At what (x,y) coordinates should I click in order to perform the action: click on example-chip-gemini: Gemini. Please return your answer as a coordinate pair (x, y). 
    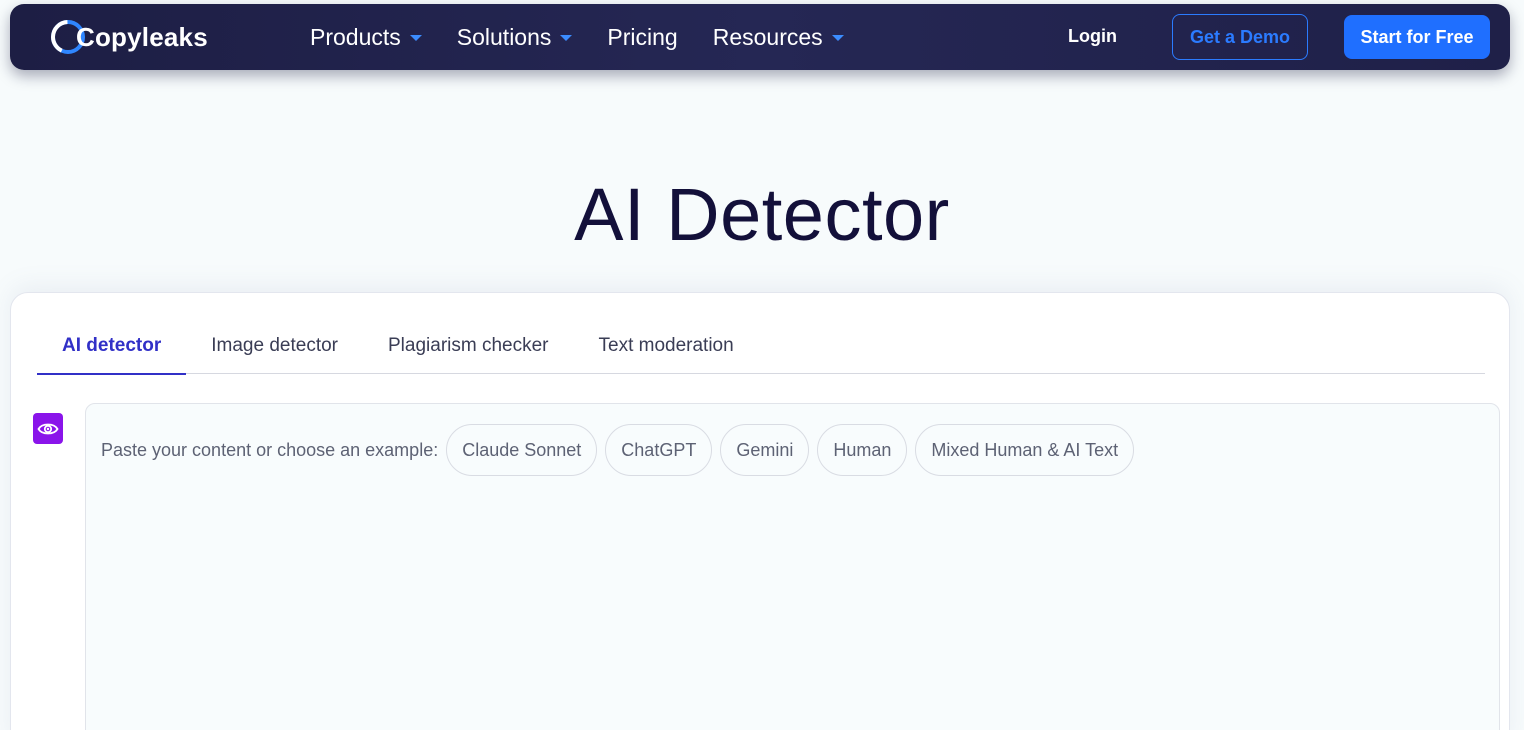
    Looking at the image, I should click on (765, 450).